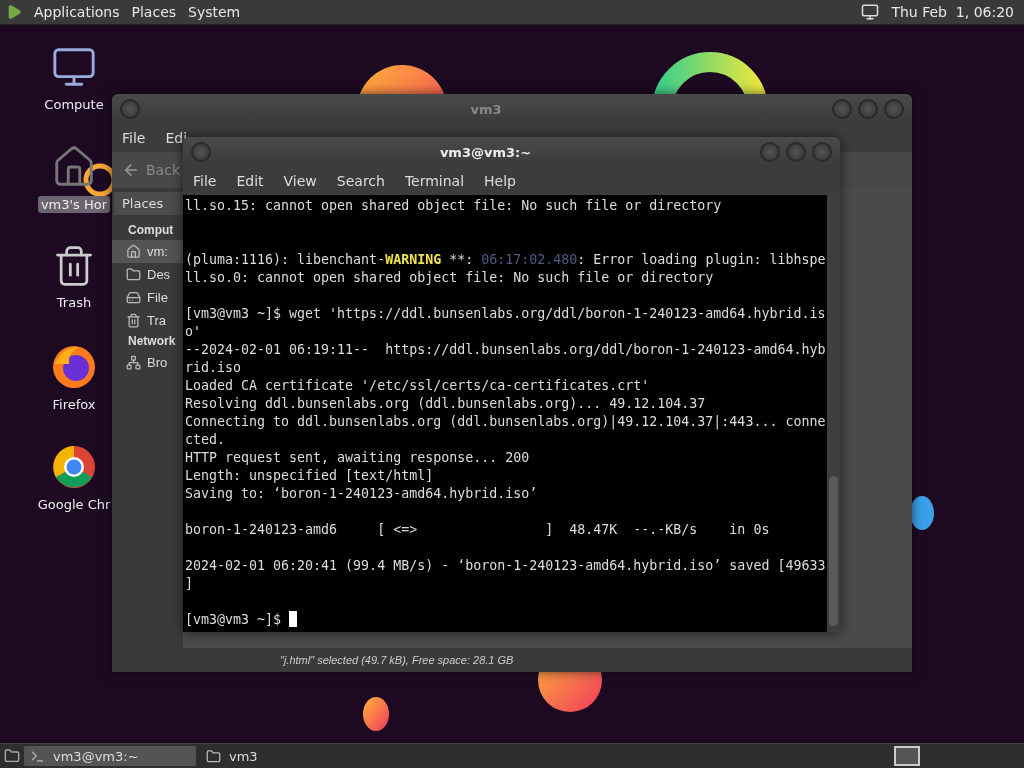 The image size is (1024, 768). Describe the element at coordinates (922, 513) in the screenshot. I see `wallpaper-drop` at that location.